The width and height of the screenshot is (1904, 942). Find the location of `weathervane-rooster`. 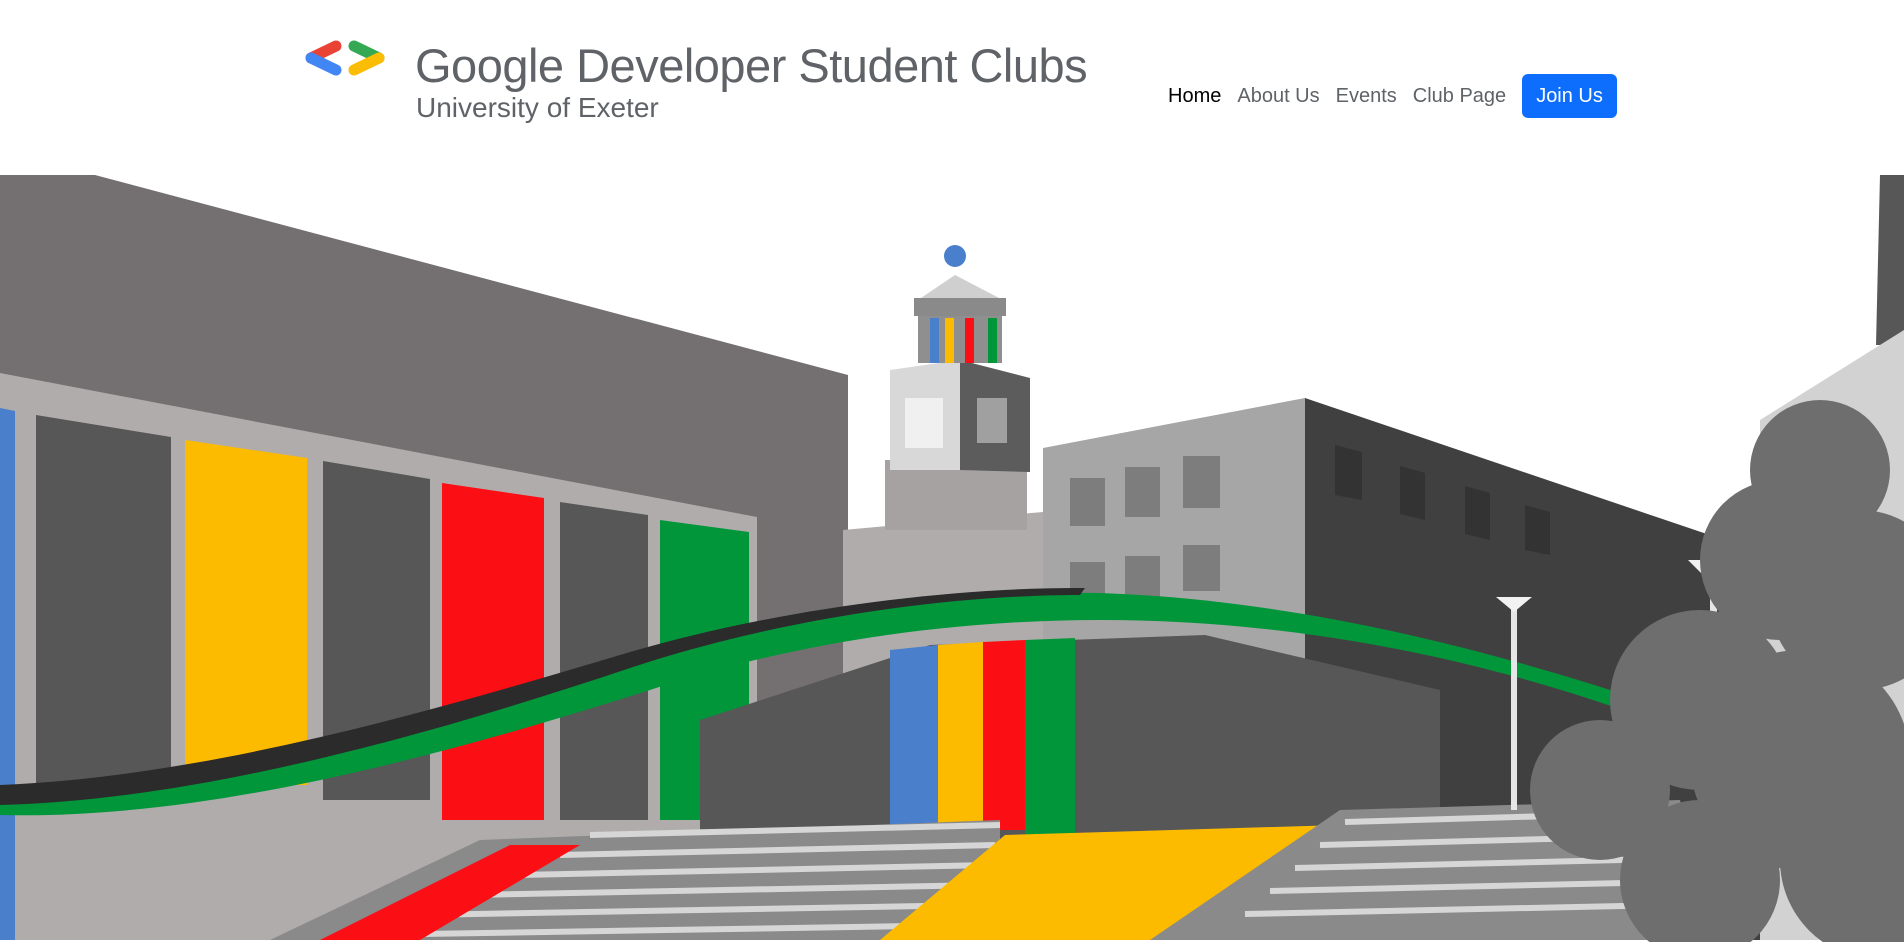

weathervane-rooster is located at coordinates (955, 256).